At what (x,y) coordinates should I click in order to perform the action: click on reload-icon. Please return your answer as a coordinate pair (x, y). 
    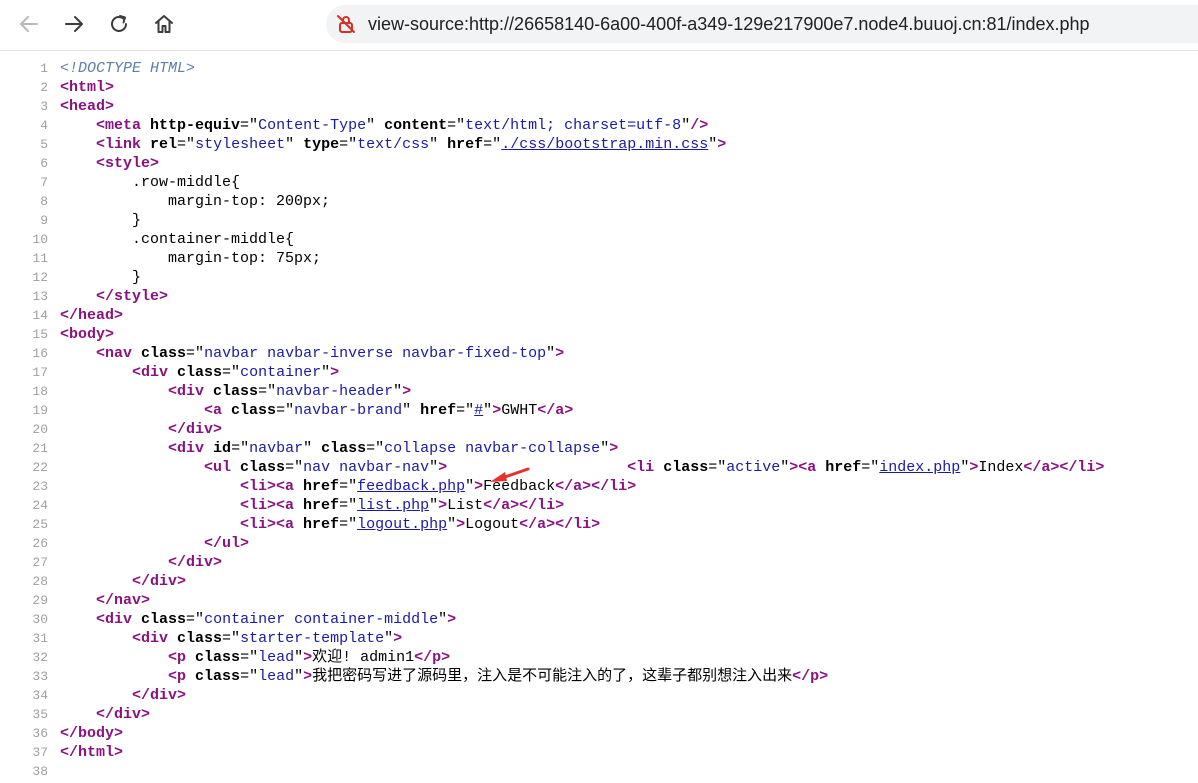
    Looking at the image, I should click on (119, 23).